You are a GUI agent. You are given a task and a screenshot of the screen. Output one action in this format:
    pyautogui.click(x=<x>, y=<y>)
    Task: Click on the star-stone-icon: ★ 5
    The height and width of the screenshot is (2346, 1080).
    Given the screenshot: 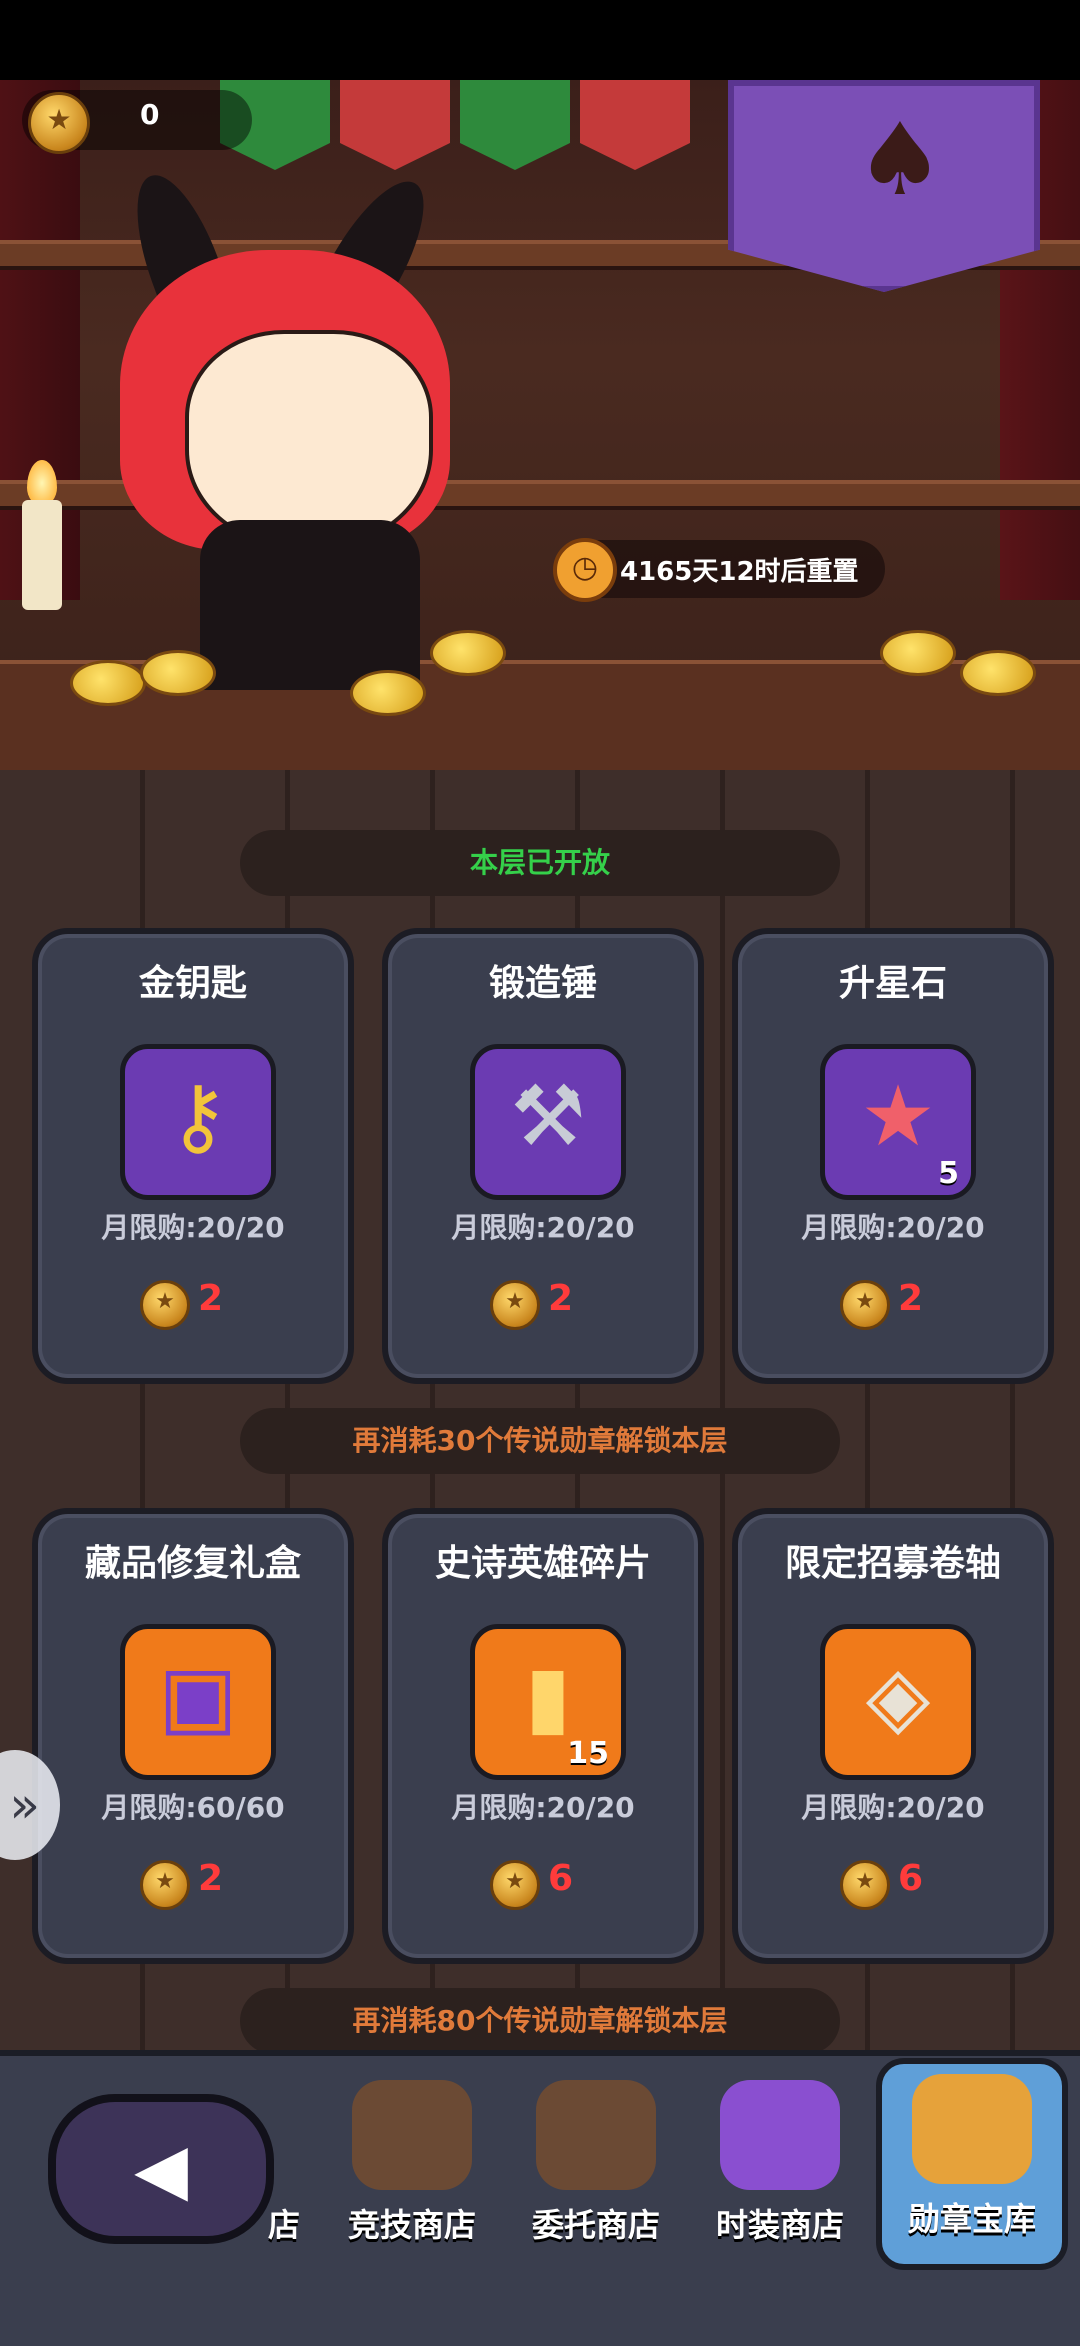 What is the action you would take?
    pyautogui.click(x=898, y=1122)
    